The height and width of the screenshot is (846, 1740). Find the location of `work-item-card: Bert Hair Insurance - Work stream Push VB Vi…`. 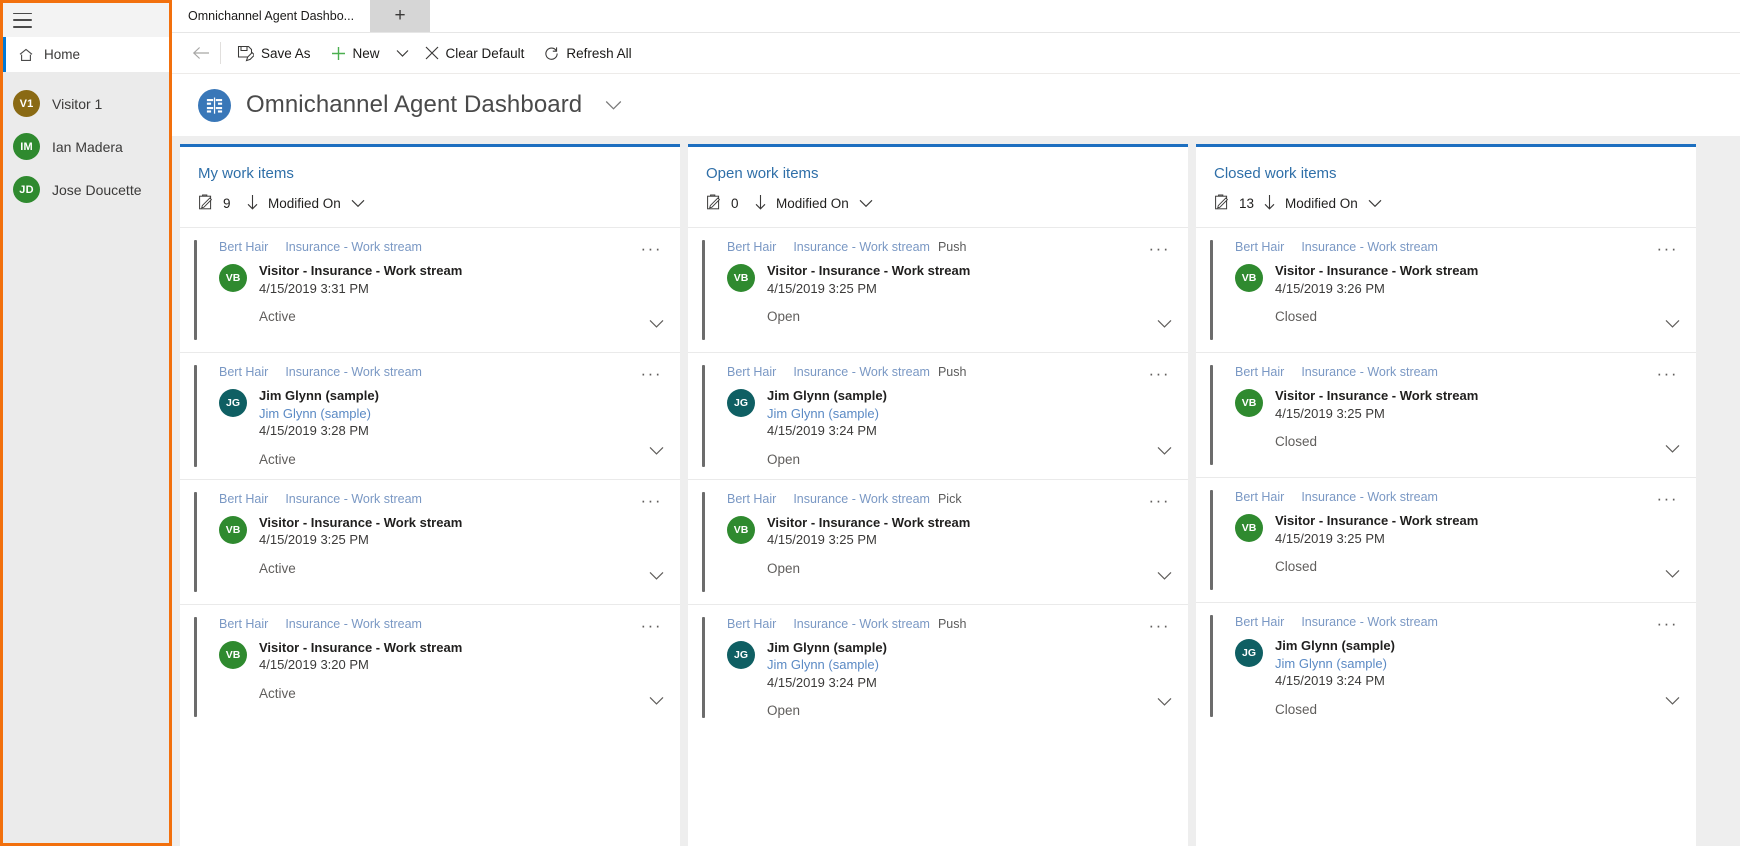

work-item-card: Bert Hair Insurance - Work stream Push VB Vi… is located at coordinates (938, 289).